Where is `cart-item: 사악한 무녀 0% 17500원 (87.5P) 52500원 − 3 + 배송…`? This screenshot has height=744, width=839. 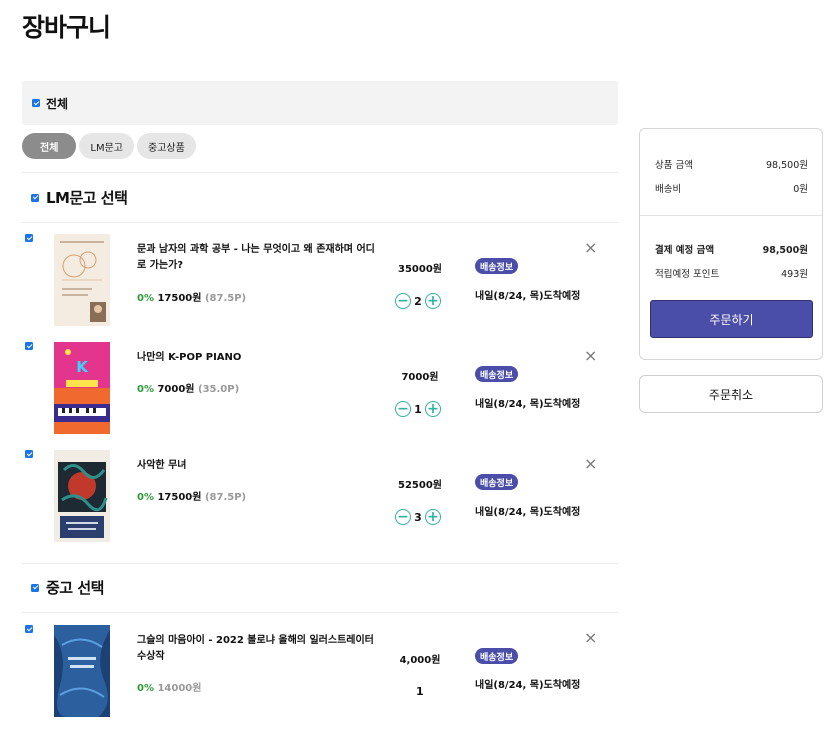
cart-item: 사악한 무녀 0% 17500원 (87.5P) 52500원 − 3 + 배송… is located at coordinates (320, 500).